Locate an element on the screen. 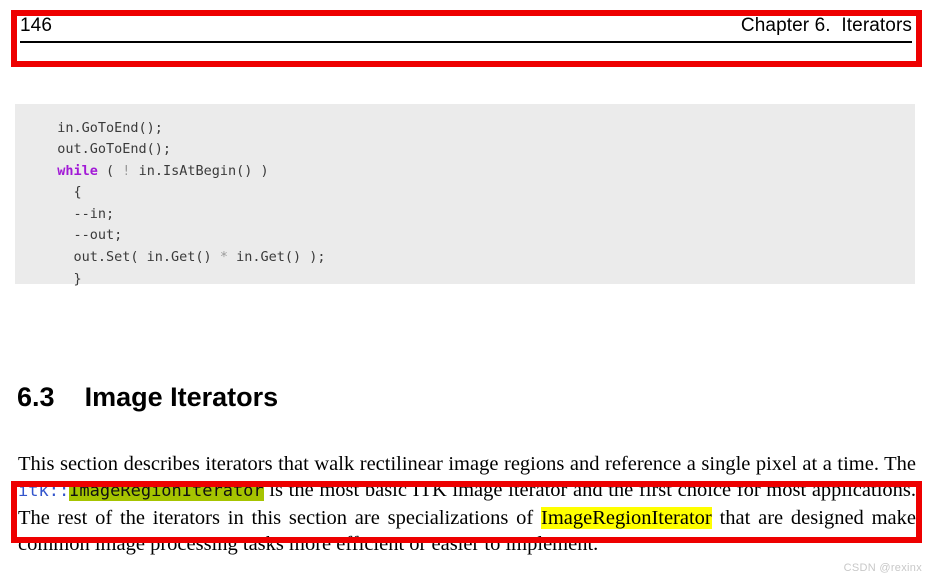 This screenshot has width=934, height=578. code-keyword-while: while is located at coordinates (77, 170).